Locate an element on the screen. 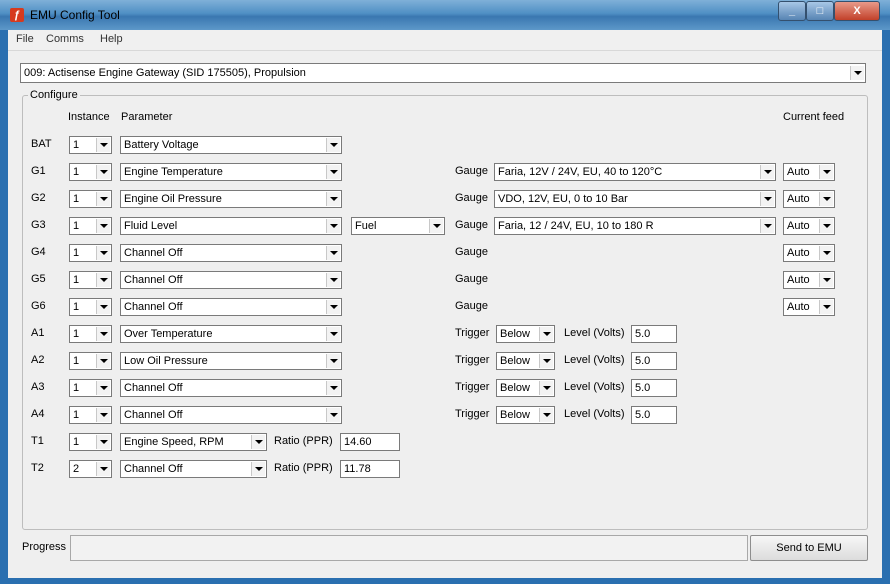 The height and width of the screenshot is (584, 890). instance-select-a2: 1 is located at coordinates (90, 361).